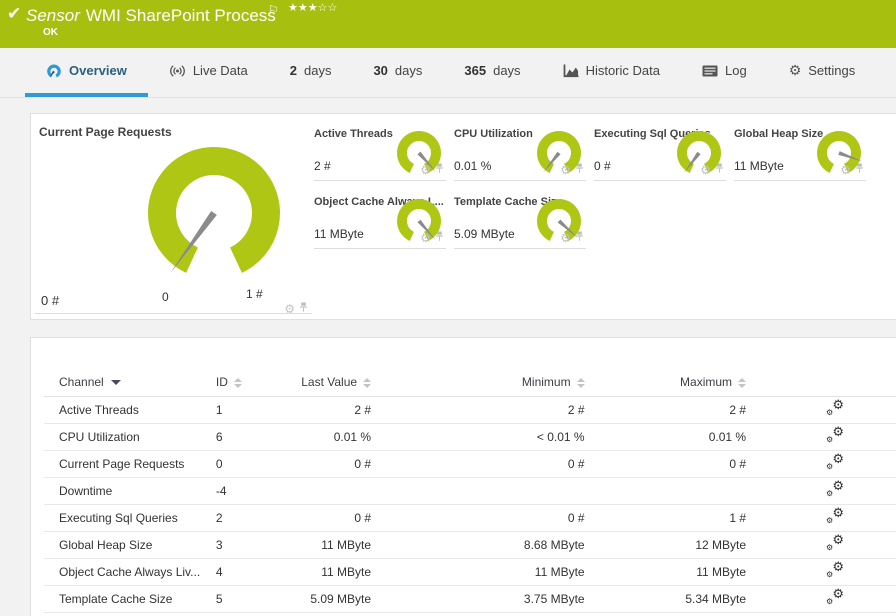  What do you see at coordinates (738, 517) in the screenshot?
I see `cell-maximum: 1 #` at bounding box center [738, 517].